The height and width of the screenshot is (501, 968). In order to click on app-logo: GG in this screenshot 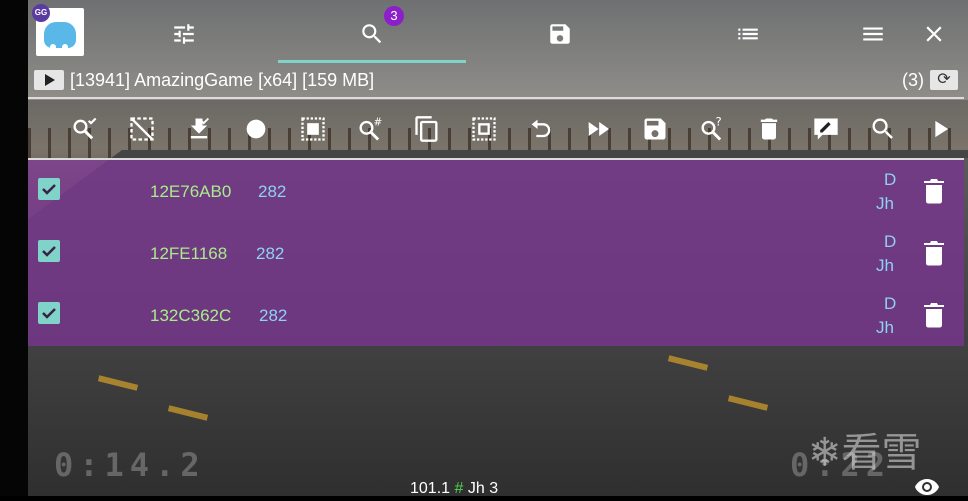, I will do `click(58, 30)`.